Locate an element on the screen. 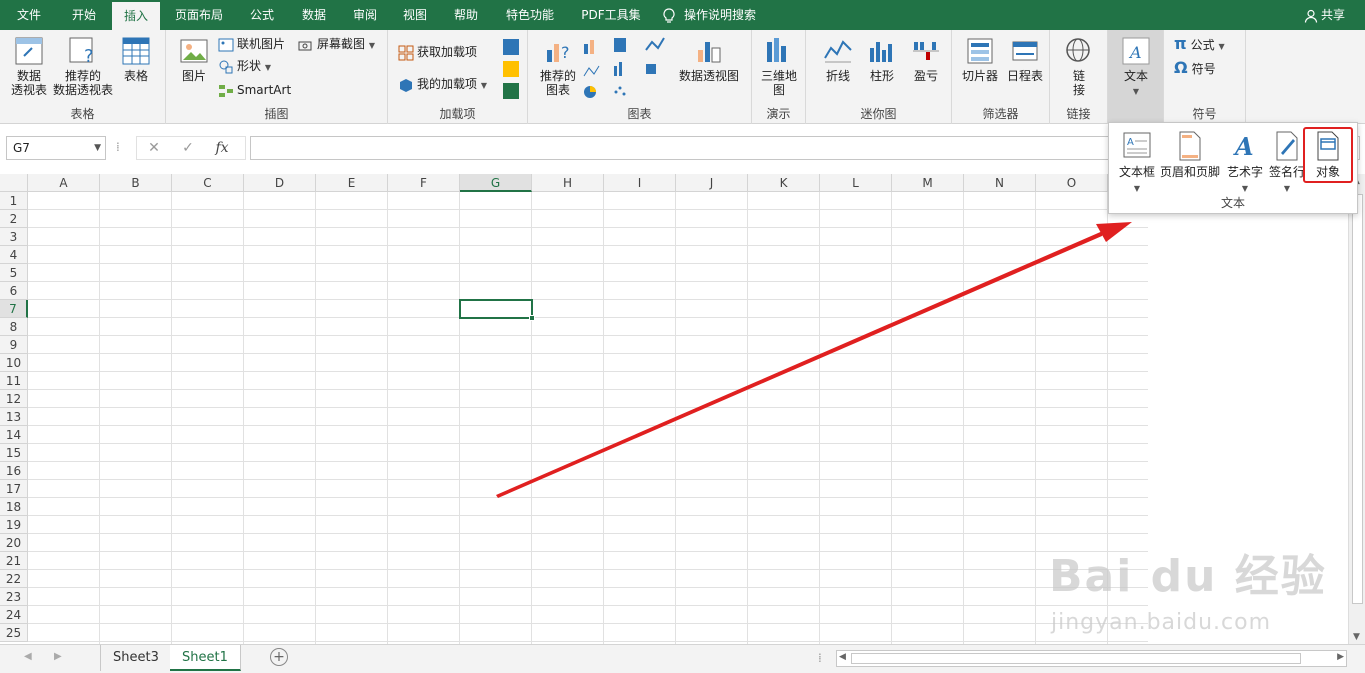 The width and height of the screenshot is (1365, 673). column-header-g: G is located at coordinates (496, 183).